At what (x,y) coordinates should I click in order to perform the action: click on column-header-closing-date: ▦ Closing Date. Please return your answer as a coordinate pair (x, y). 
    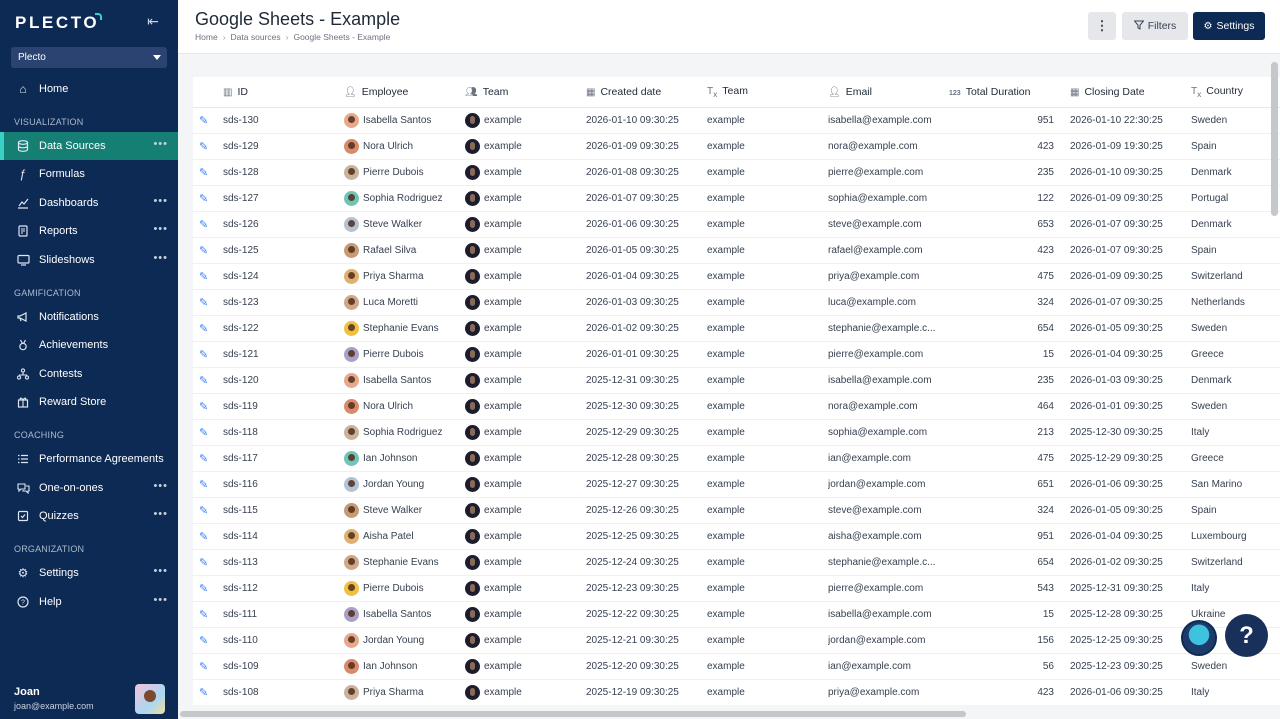
    Looking at the image, I should click on (1130, 92).